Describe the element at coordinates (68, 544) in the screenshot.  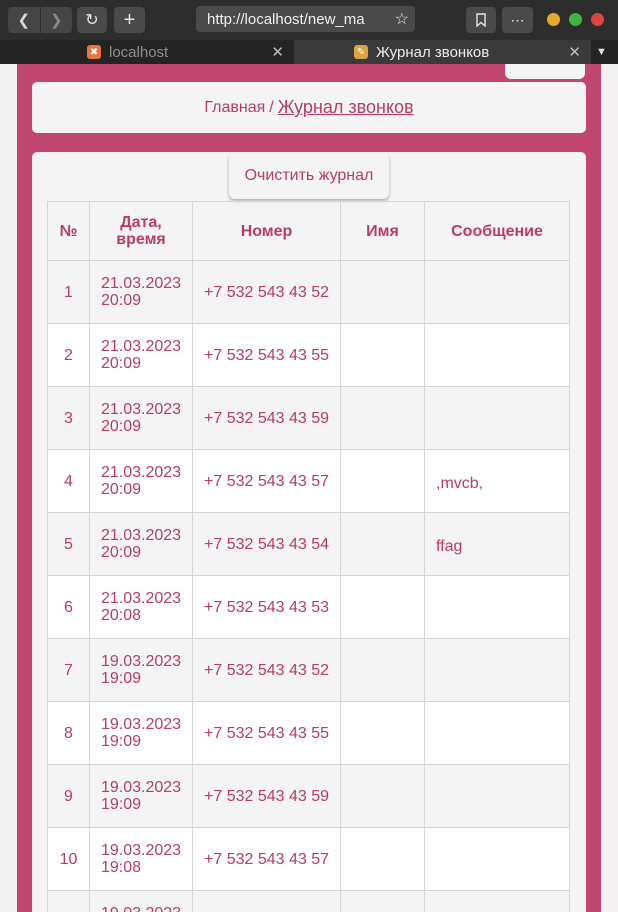
I see `cell-num: 5` at that location.